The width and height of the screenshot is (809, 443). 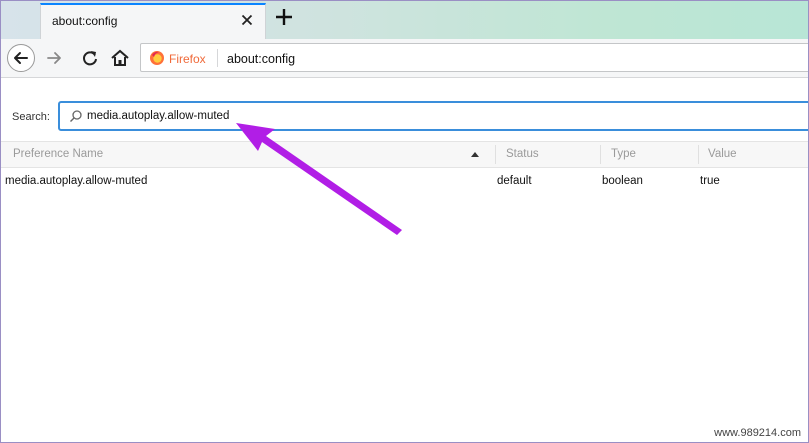 What do you see at coordinates (120, 58) in the screenshot?
I see `home-icon` at bounding box center [120, 58].